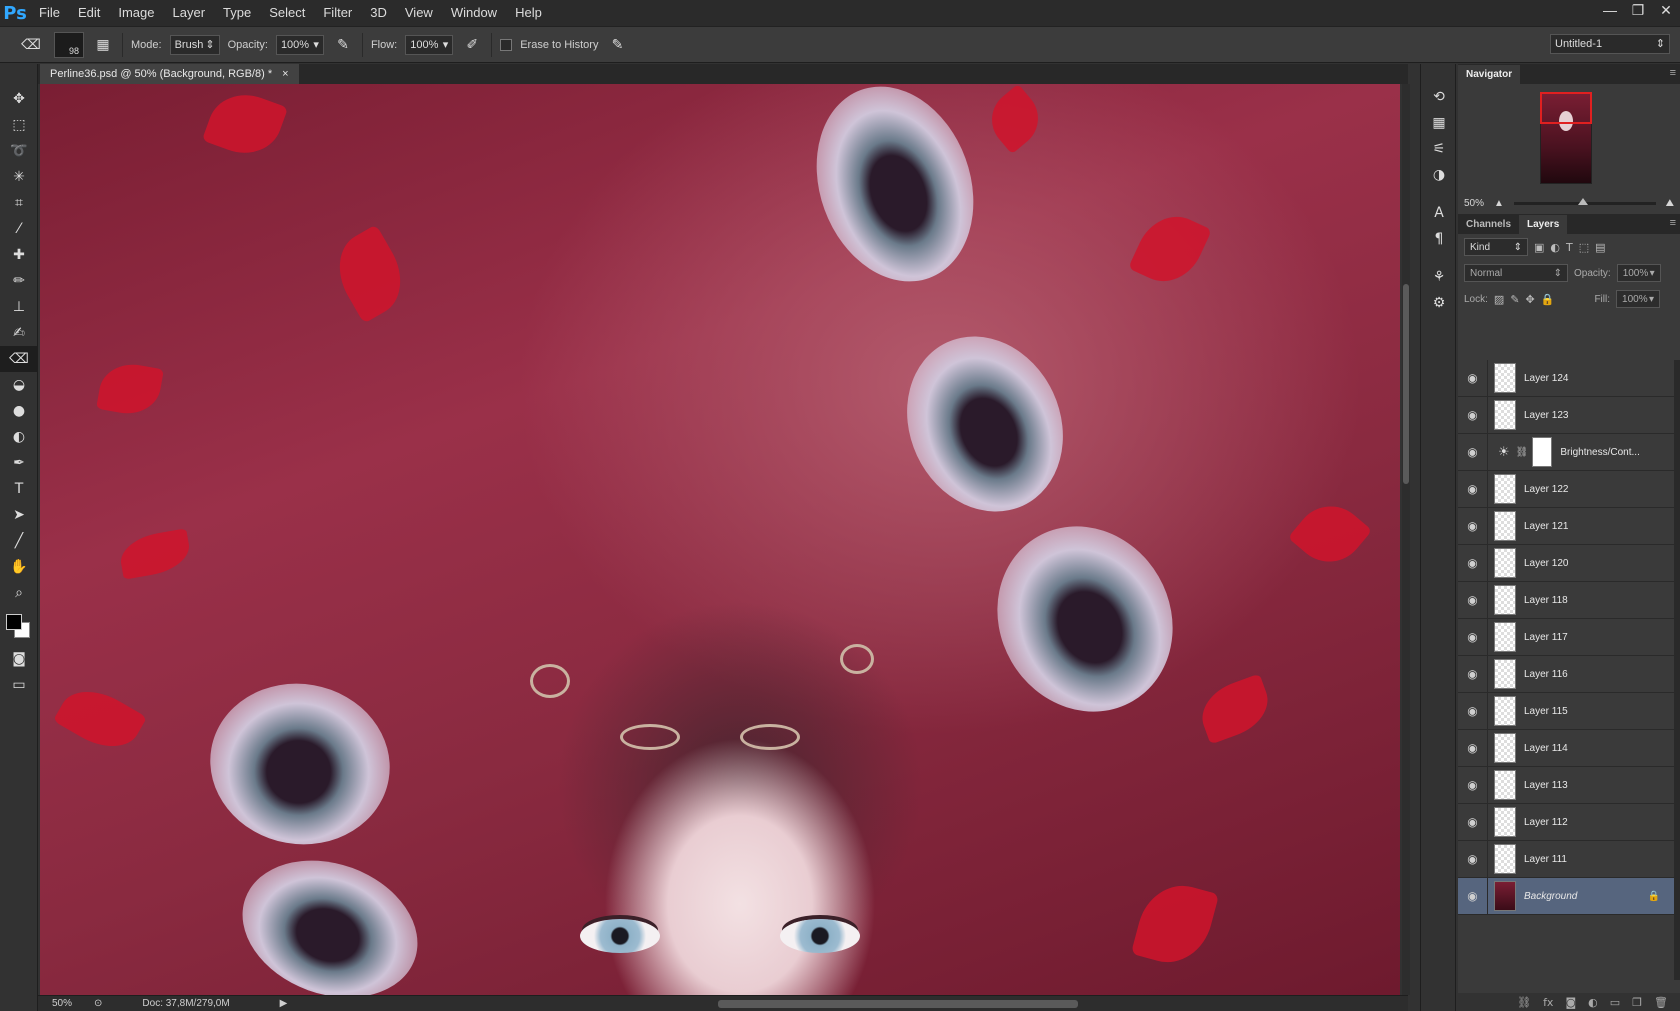  I want to click on menu-help: Help, so click(528, 13).